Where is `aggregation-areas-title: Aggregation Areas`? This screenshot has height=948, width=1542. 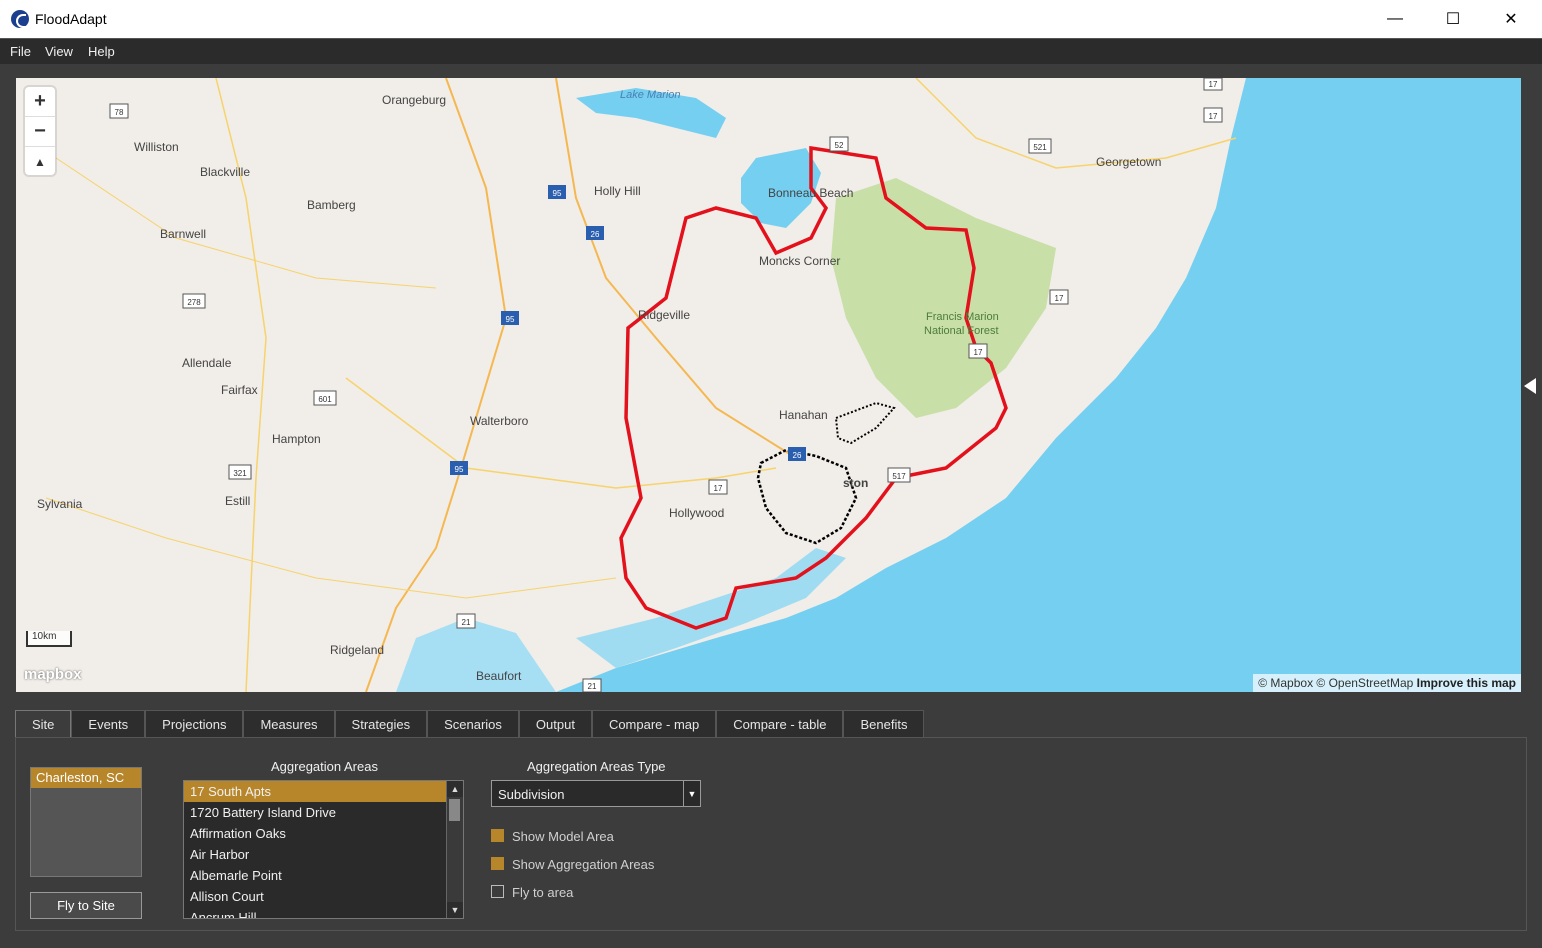 aggregation-areas-title: Aggregation Areas is located at coordinates (324, 766).